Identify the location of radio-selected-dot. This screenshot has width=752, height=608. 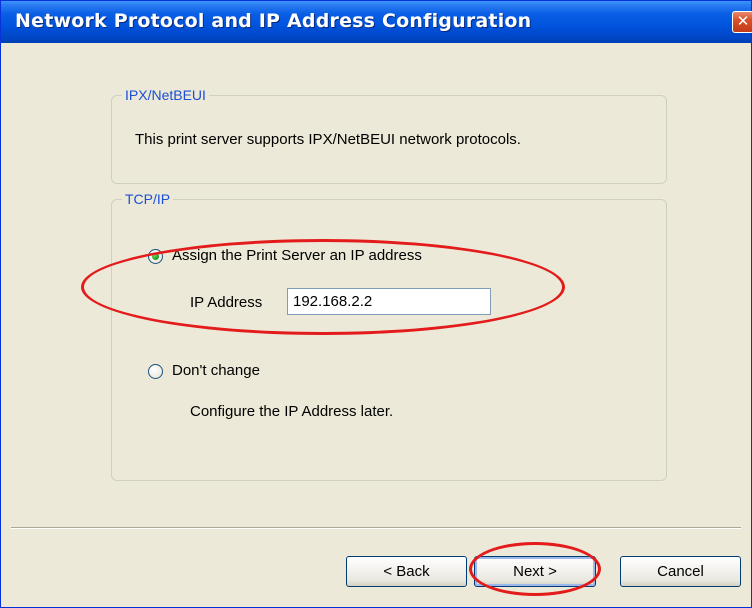
(155, 256).